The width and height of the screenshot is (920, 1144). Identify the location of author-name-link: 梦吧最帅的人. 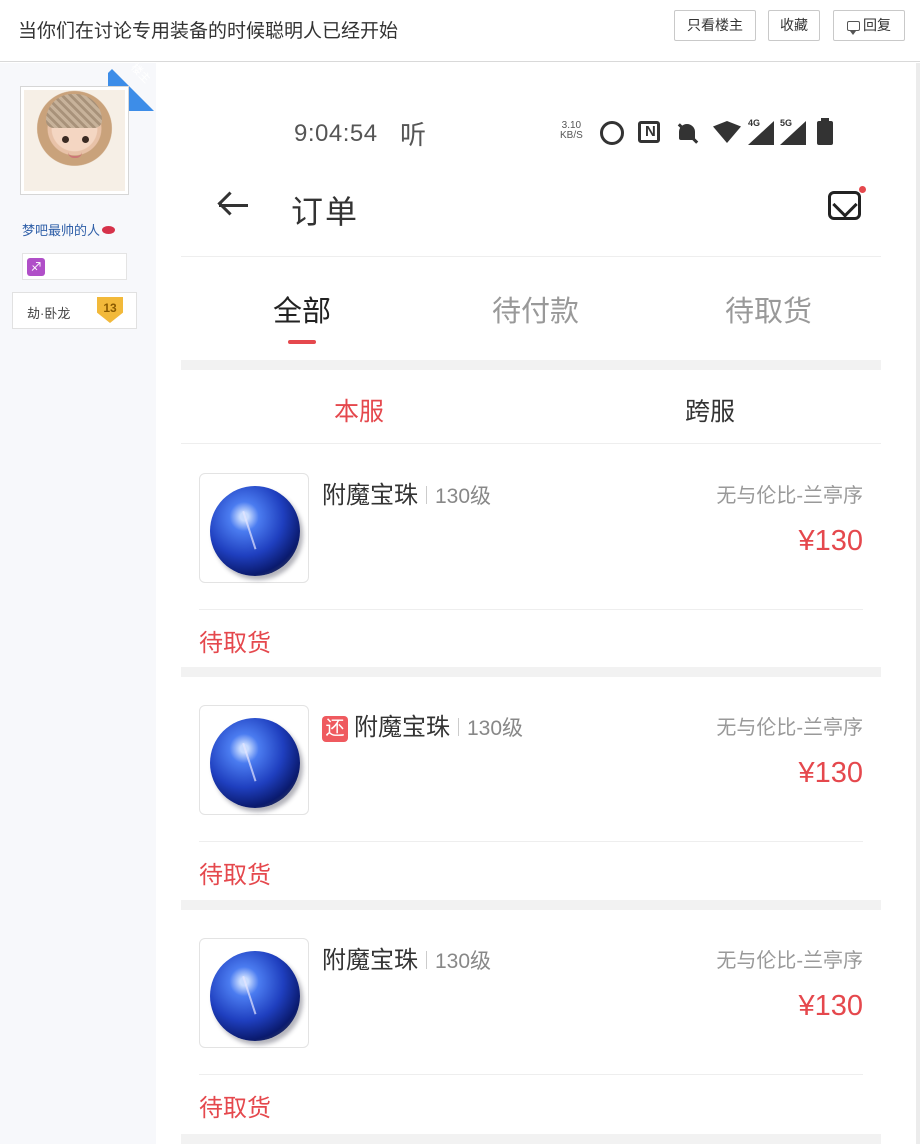
(69, 229).